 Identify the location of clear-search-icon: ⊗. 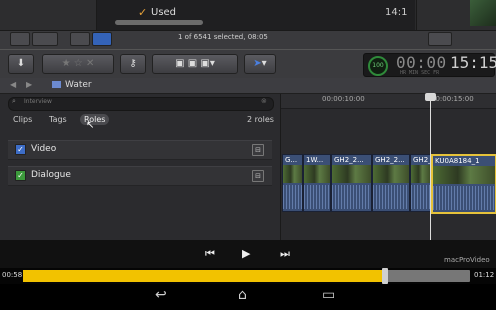
(264, 101).